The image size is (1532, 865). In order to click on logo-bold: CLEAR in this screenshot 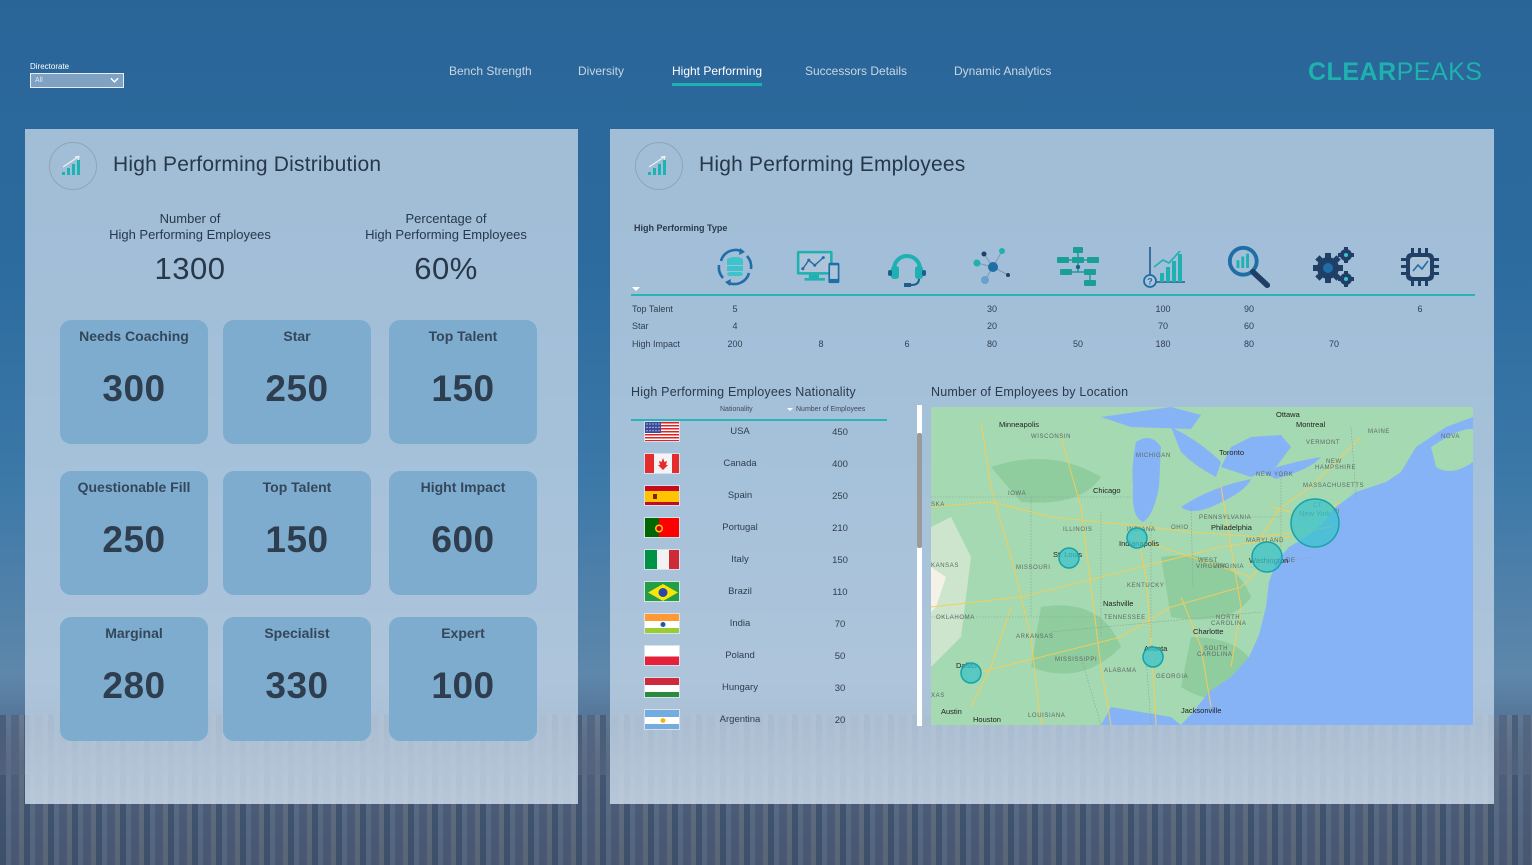, I will do `click(1352, 72)`.